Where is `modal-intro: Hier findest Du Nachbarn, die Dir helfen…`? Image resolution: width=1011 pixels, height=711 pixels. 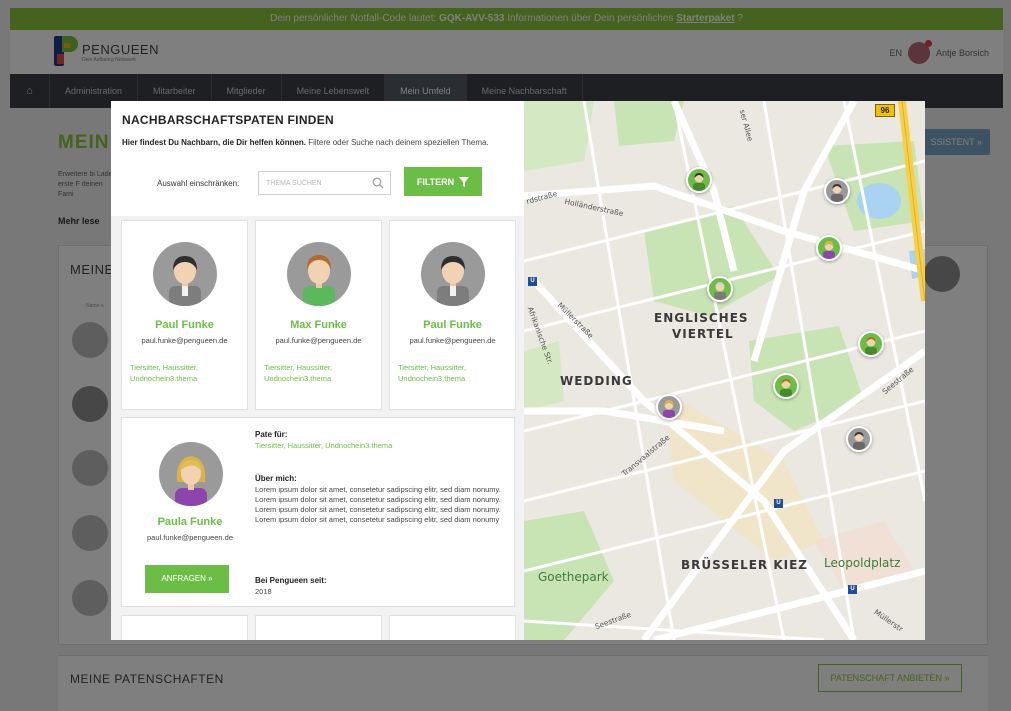 modal-intro: Hier findest Du Nachbarn, die Dir helfen… is located at coordinates (307, 142).